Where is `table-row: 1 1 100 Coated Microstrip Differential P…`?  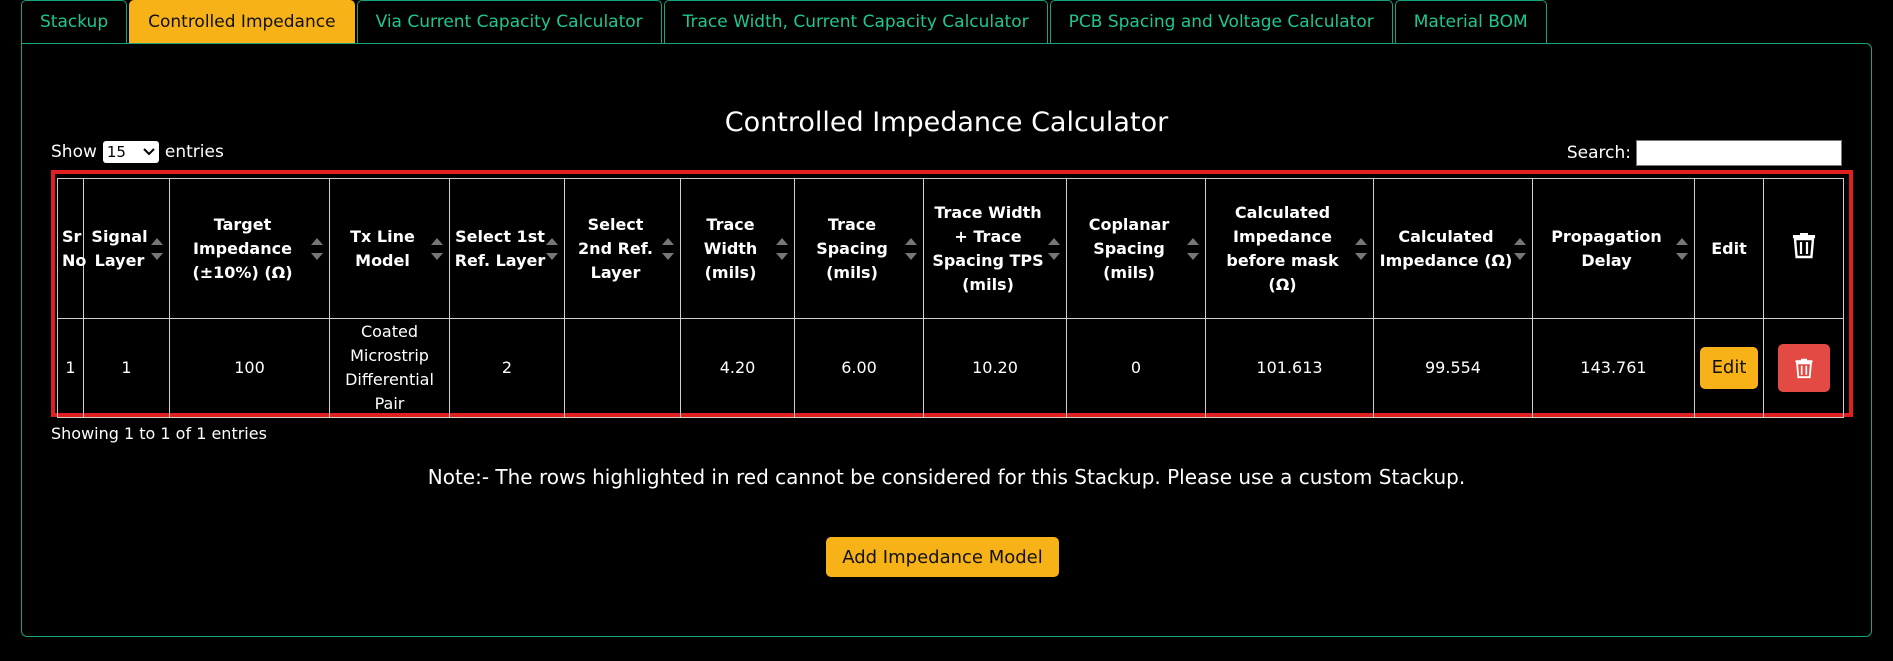 table-row: 1 1 100 Coated Microstrip Differential P… is located at coordinates (950, 368).